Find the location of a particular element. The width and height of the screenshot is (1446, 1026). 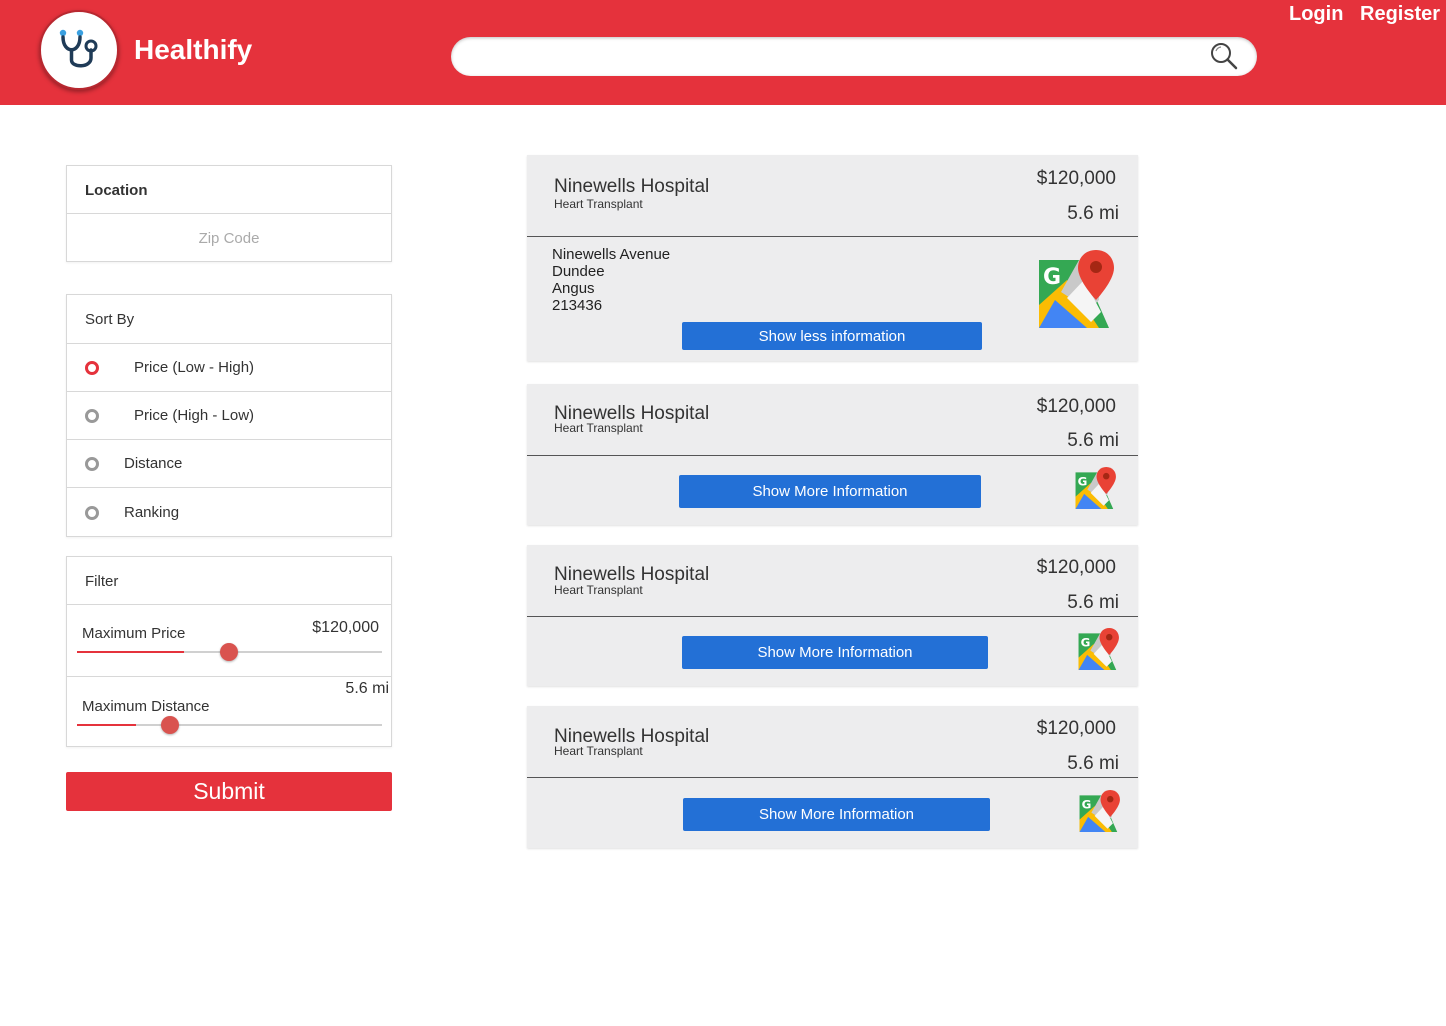

location-title: Location is located at coordinates (229, 190).